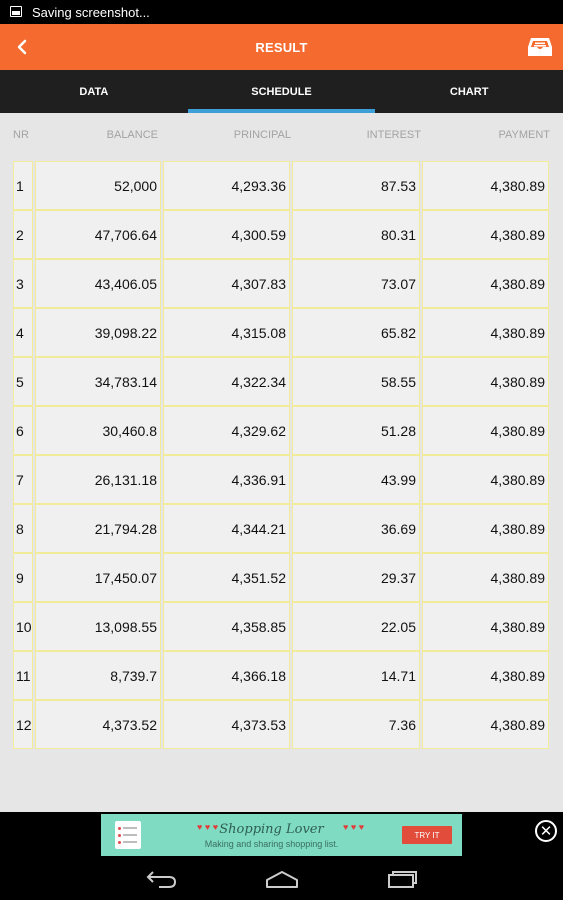 The height and width of the screenshot is (900, 563). I want to click on nav-back-icon, so click(161, 879).